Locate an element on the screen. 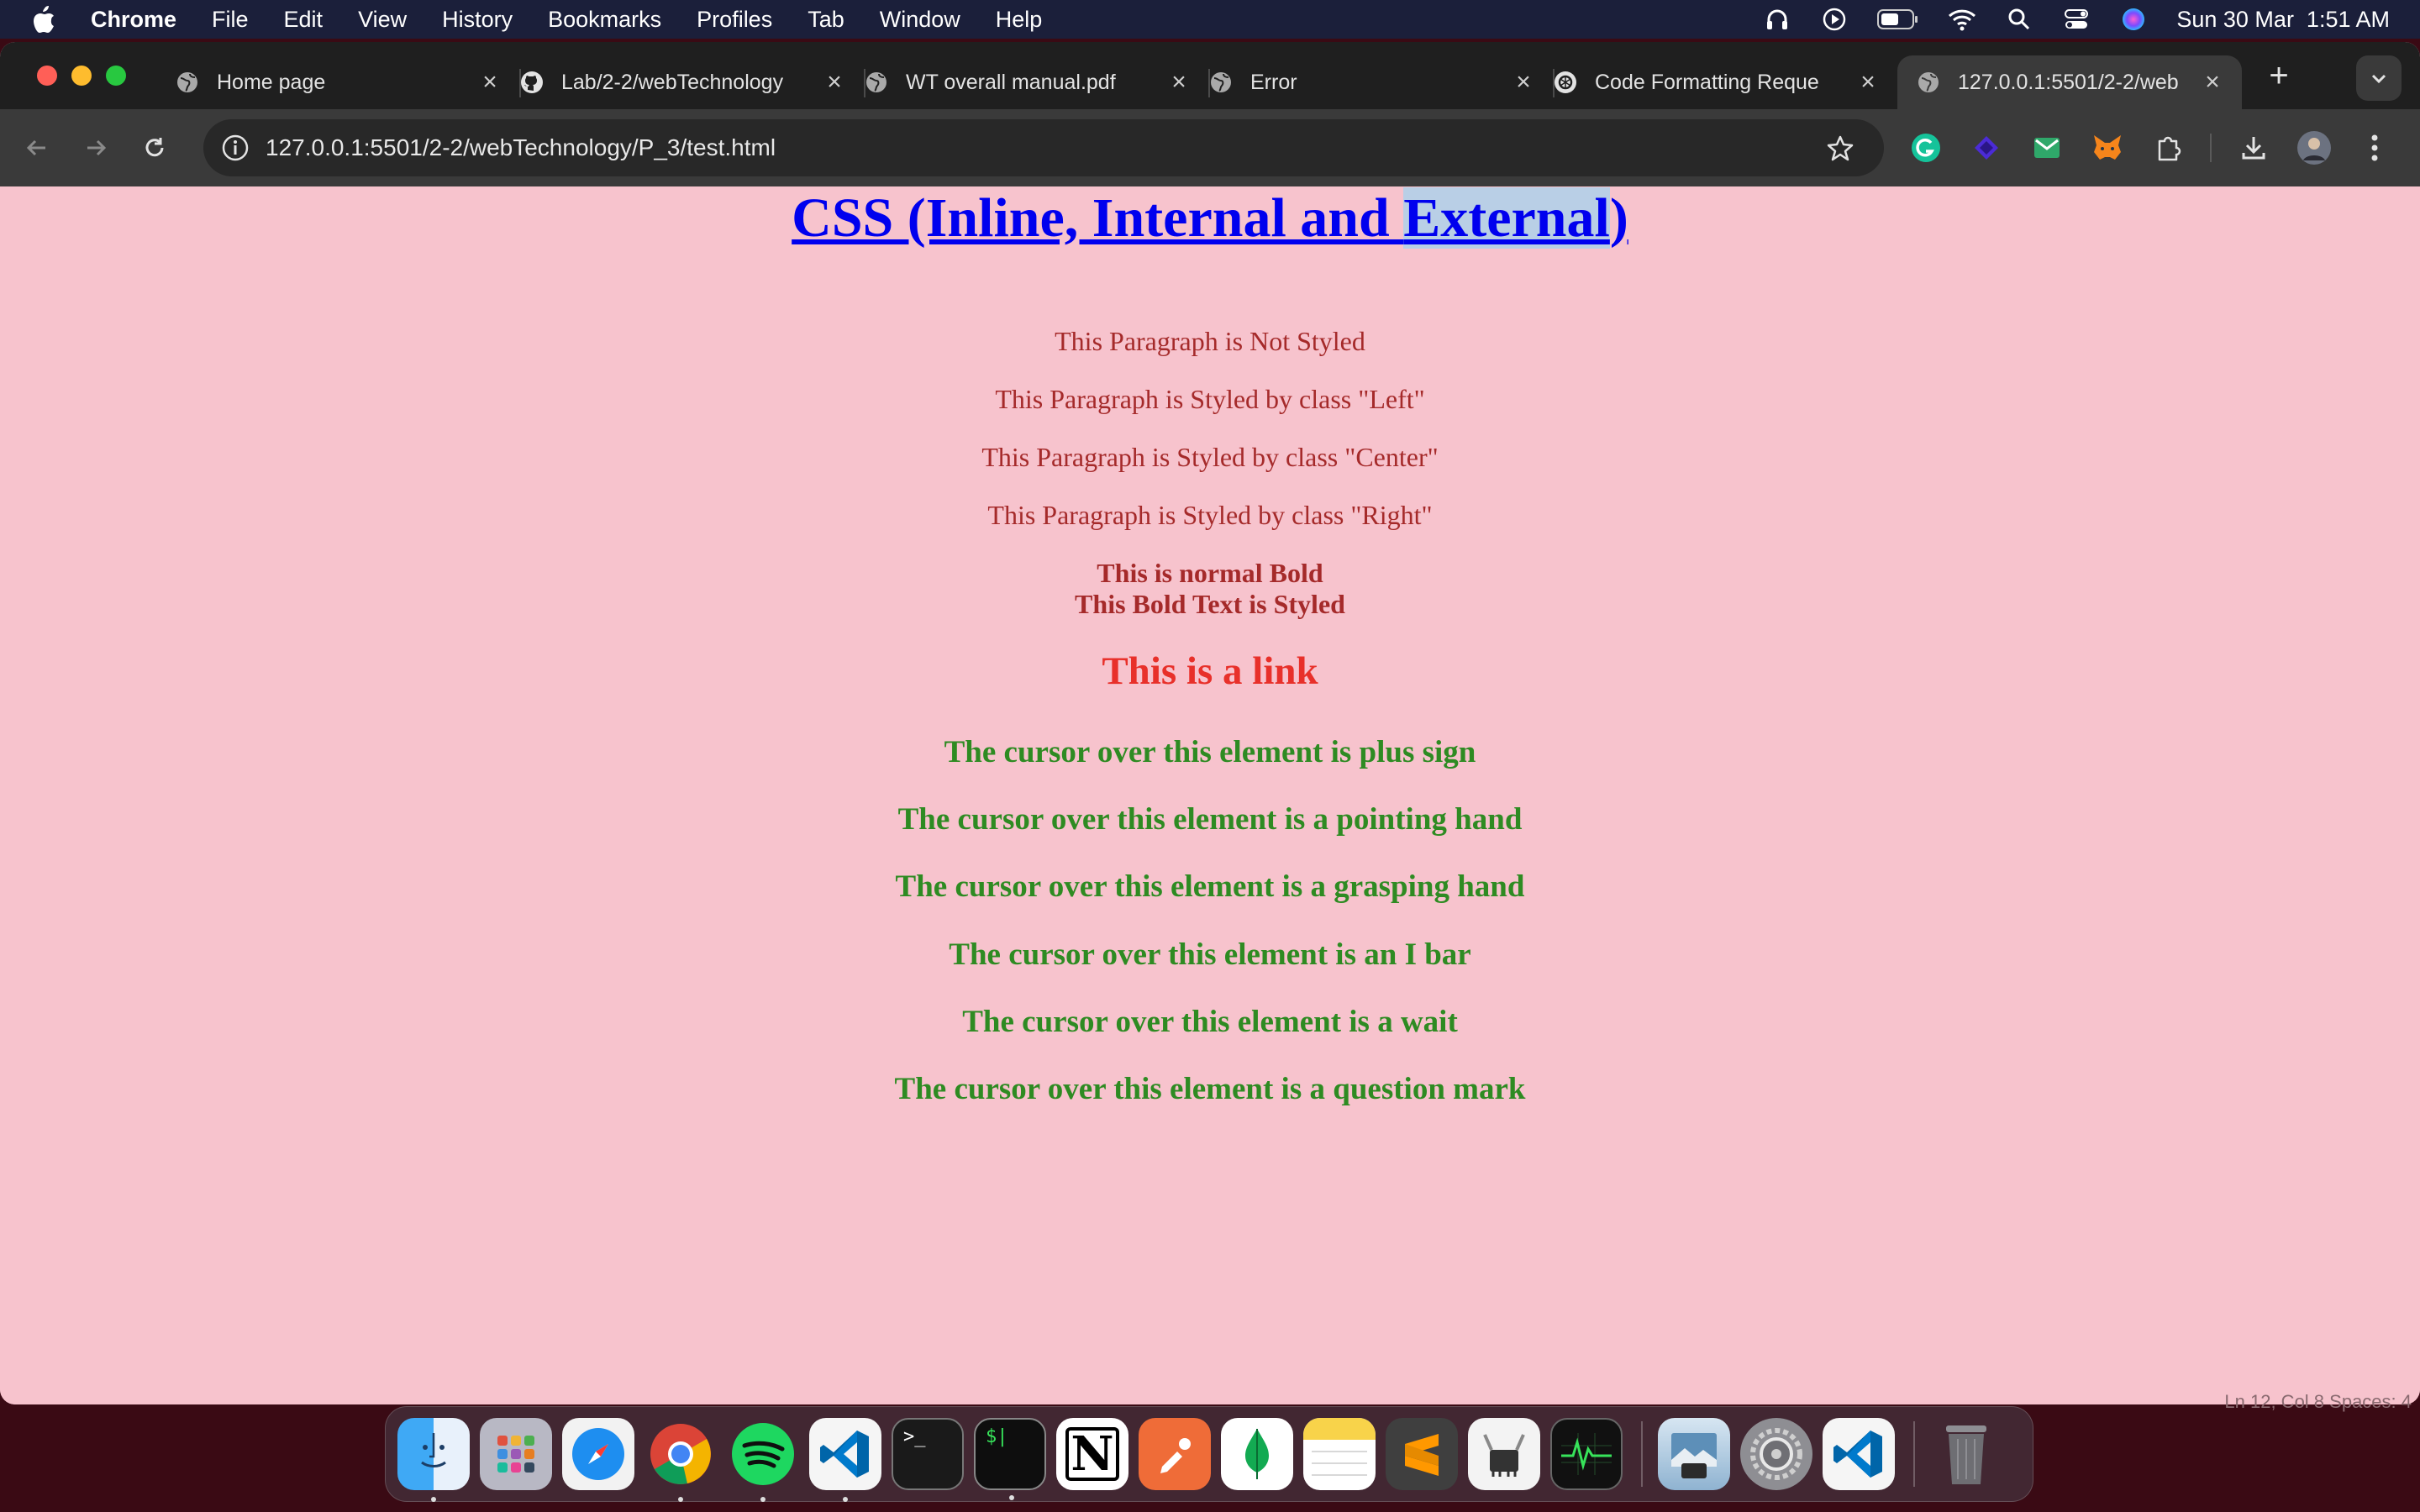  siri-icon is located at coordinates (2133, 19).